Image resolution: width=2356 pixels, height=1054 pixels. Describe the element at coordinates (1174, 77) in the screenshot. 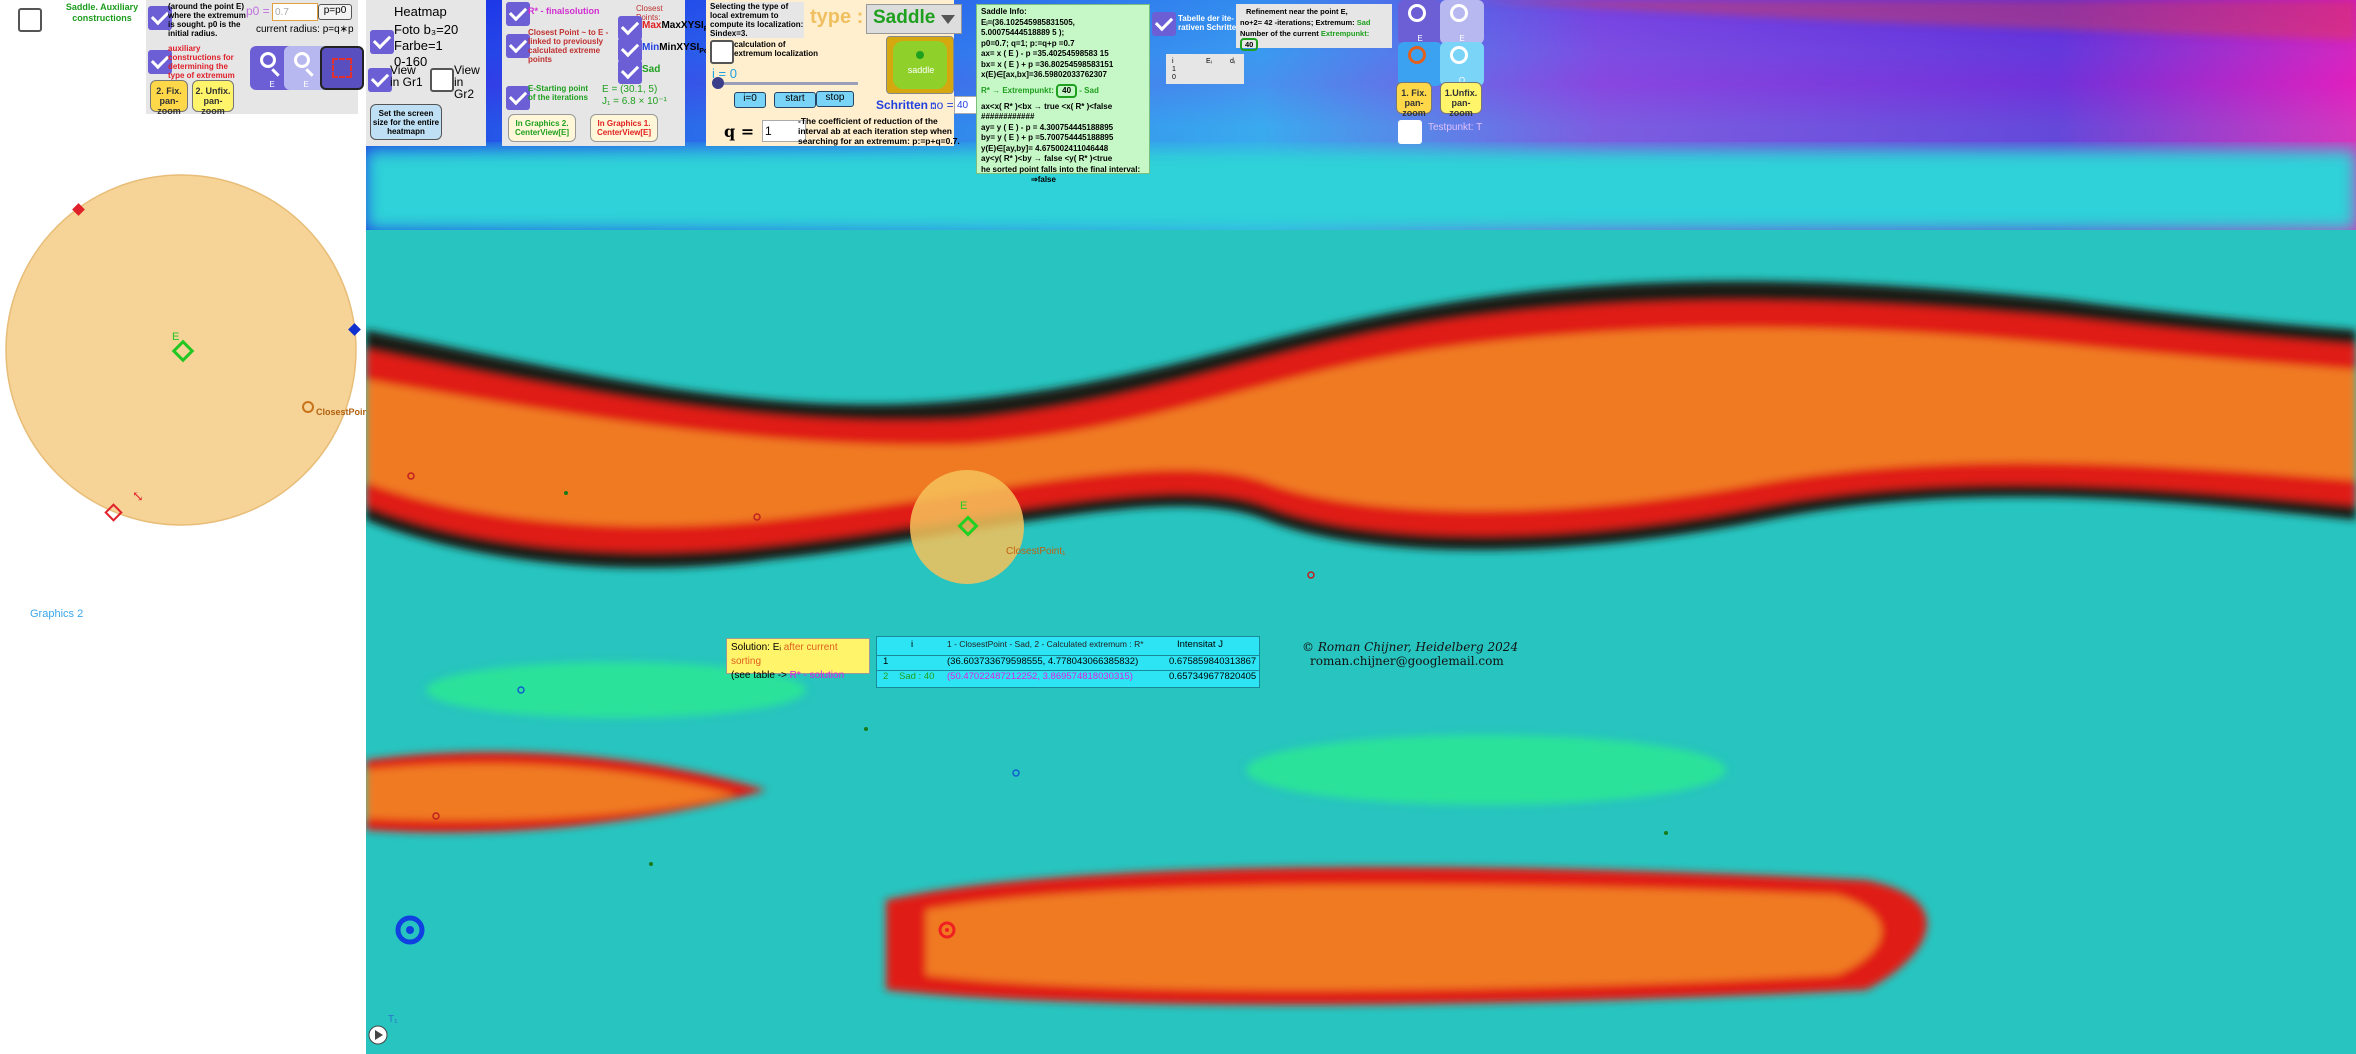

I see `mini-row-0: 0` at that location.